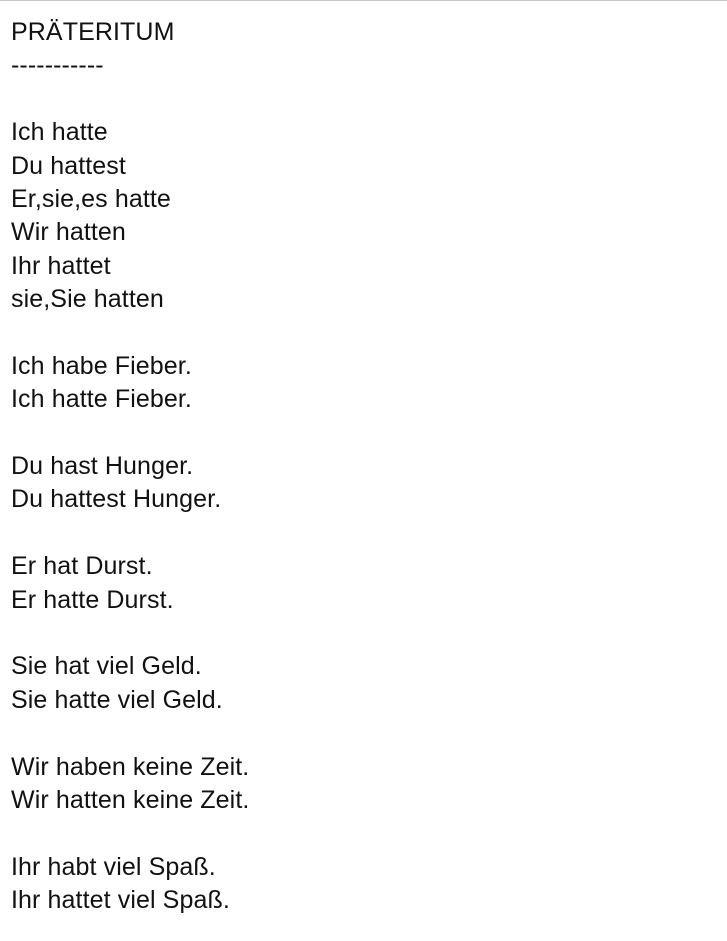 The image size is (727, 941). What do you see at coordinates (91, 198) in the screenshot?
I see `conjugation-line: Er,sie,es hatte` at bounding box center [91, 198].